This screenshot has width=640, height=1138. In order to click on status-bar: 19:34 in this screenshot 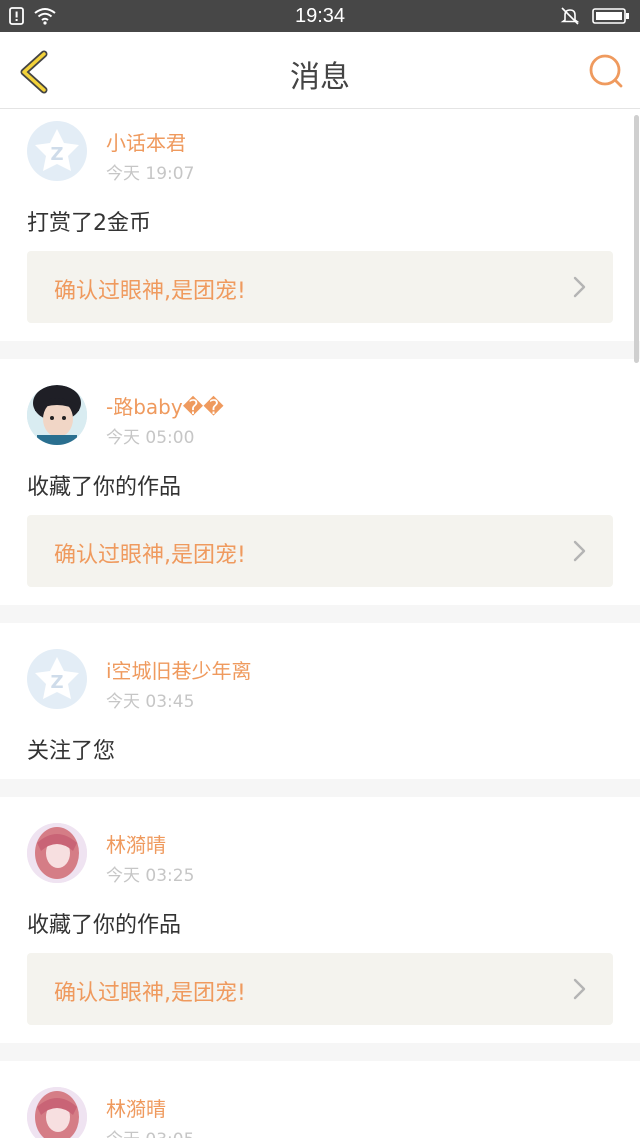, I will do `click(320, 16)`.